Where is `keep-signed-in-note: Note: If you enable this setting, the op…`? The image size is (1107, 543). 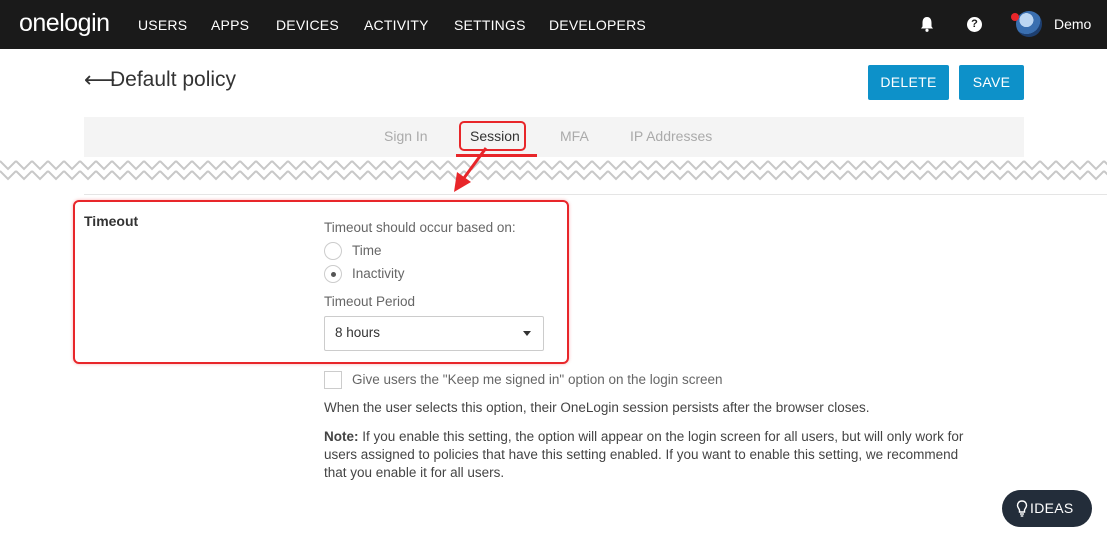 keep-signed-in-note: Note: If you enable this setting, the op… is located at coordinates (674, 455).